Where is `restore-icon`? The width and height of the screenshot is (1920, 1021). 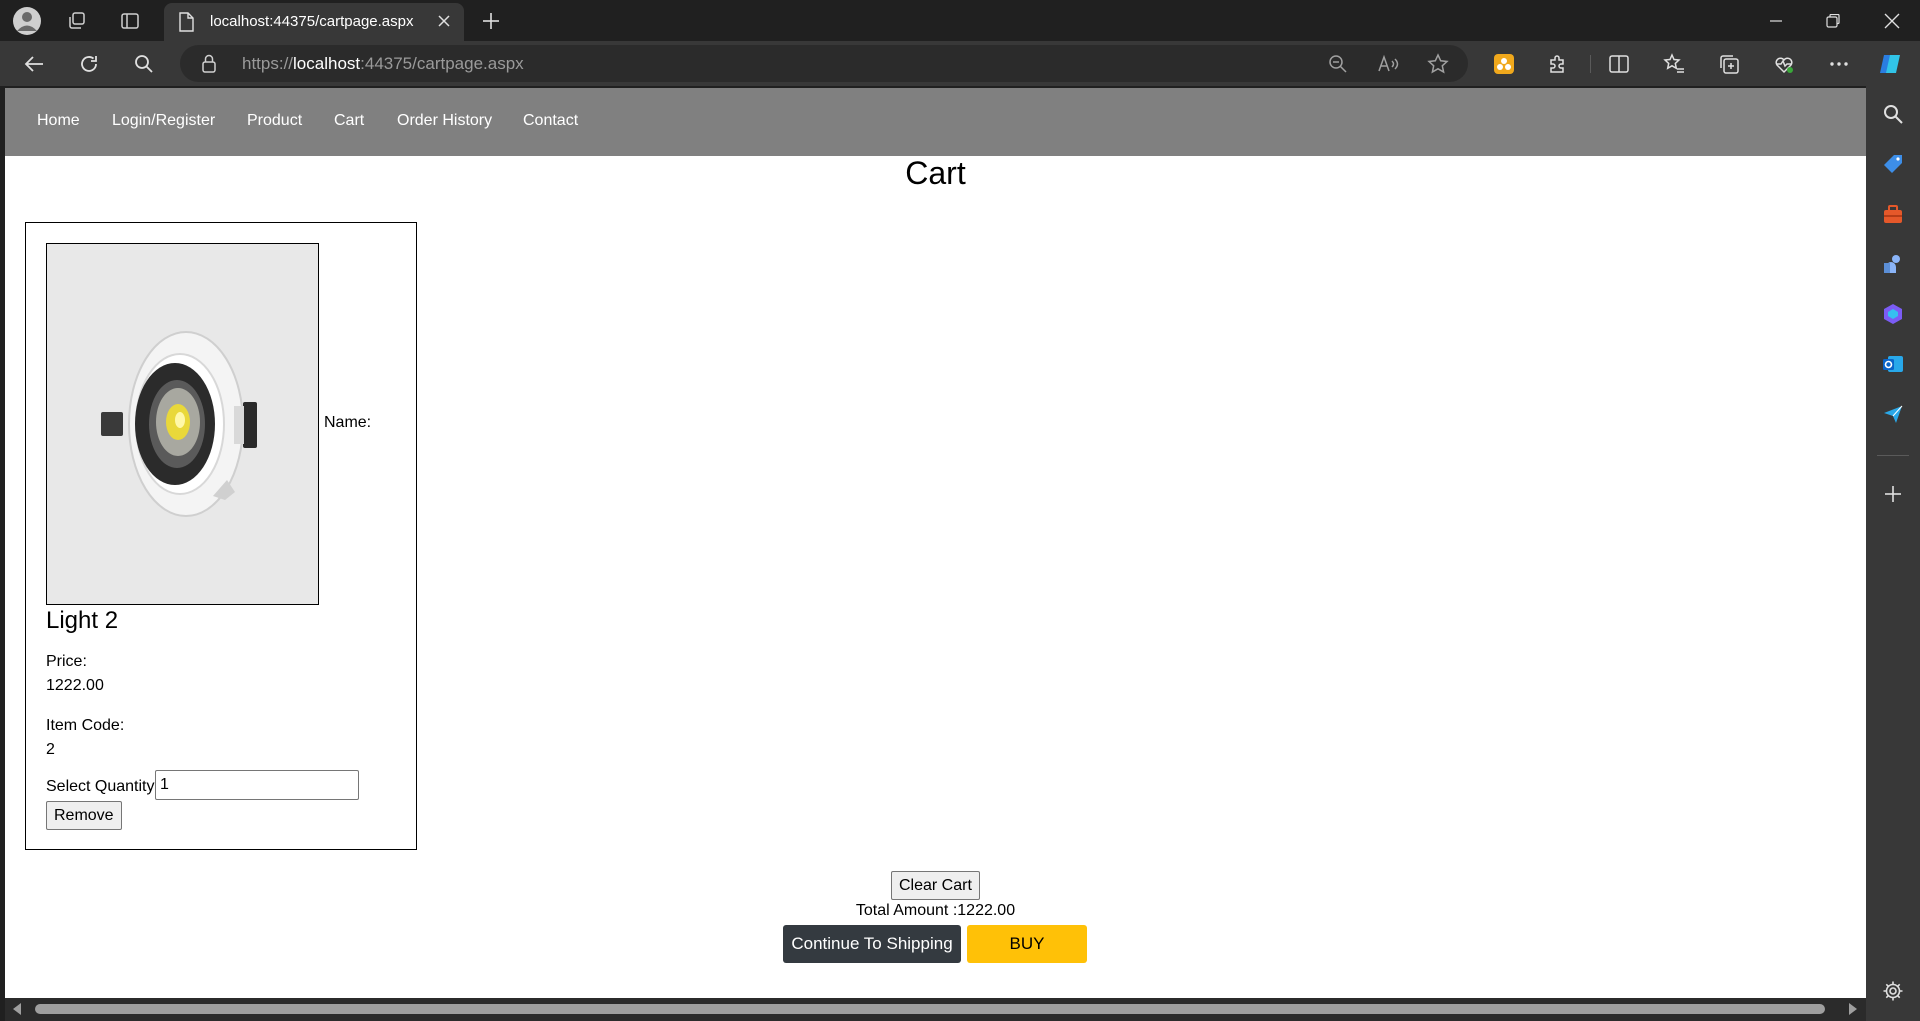 restore-icon is located at coordinates (1833, 20).